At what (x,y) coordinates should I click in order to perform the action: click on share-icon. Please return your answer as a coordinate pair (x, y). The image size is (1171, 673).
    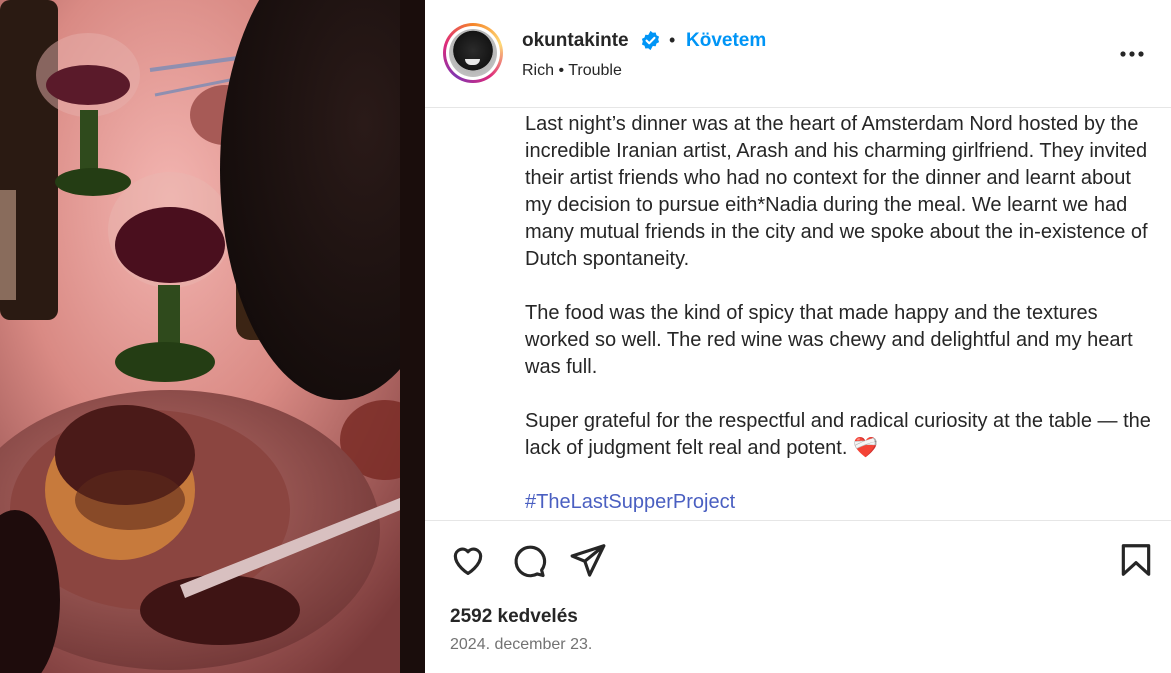
    Looking at the image, I should click on (588, 560).